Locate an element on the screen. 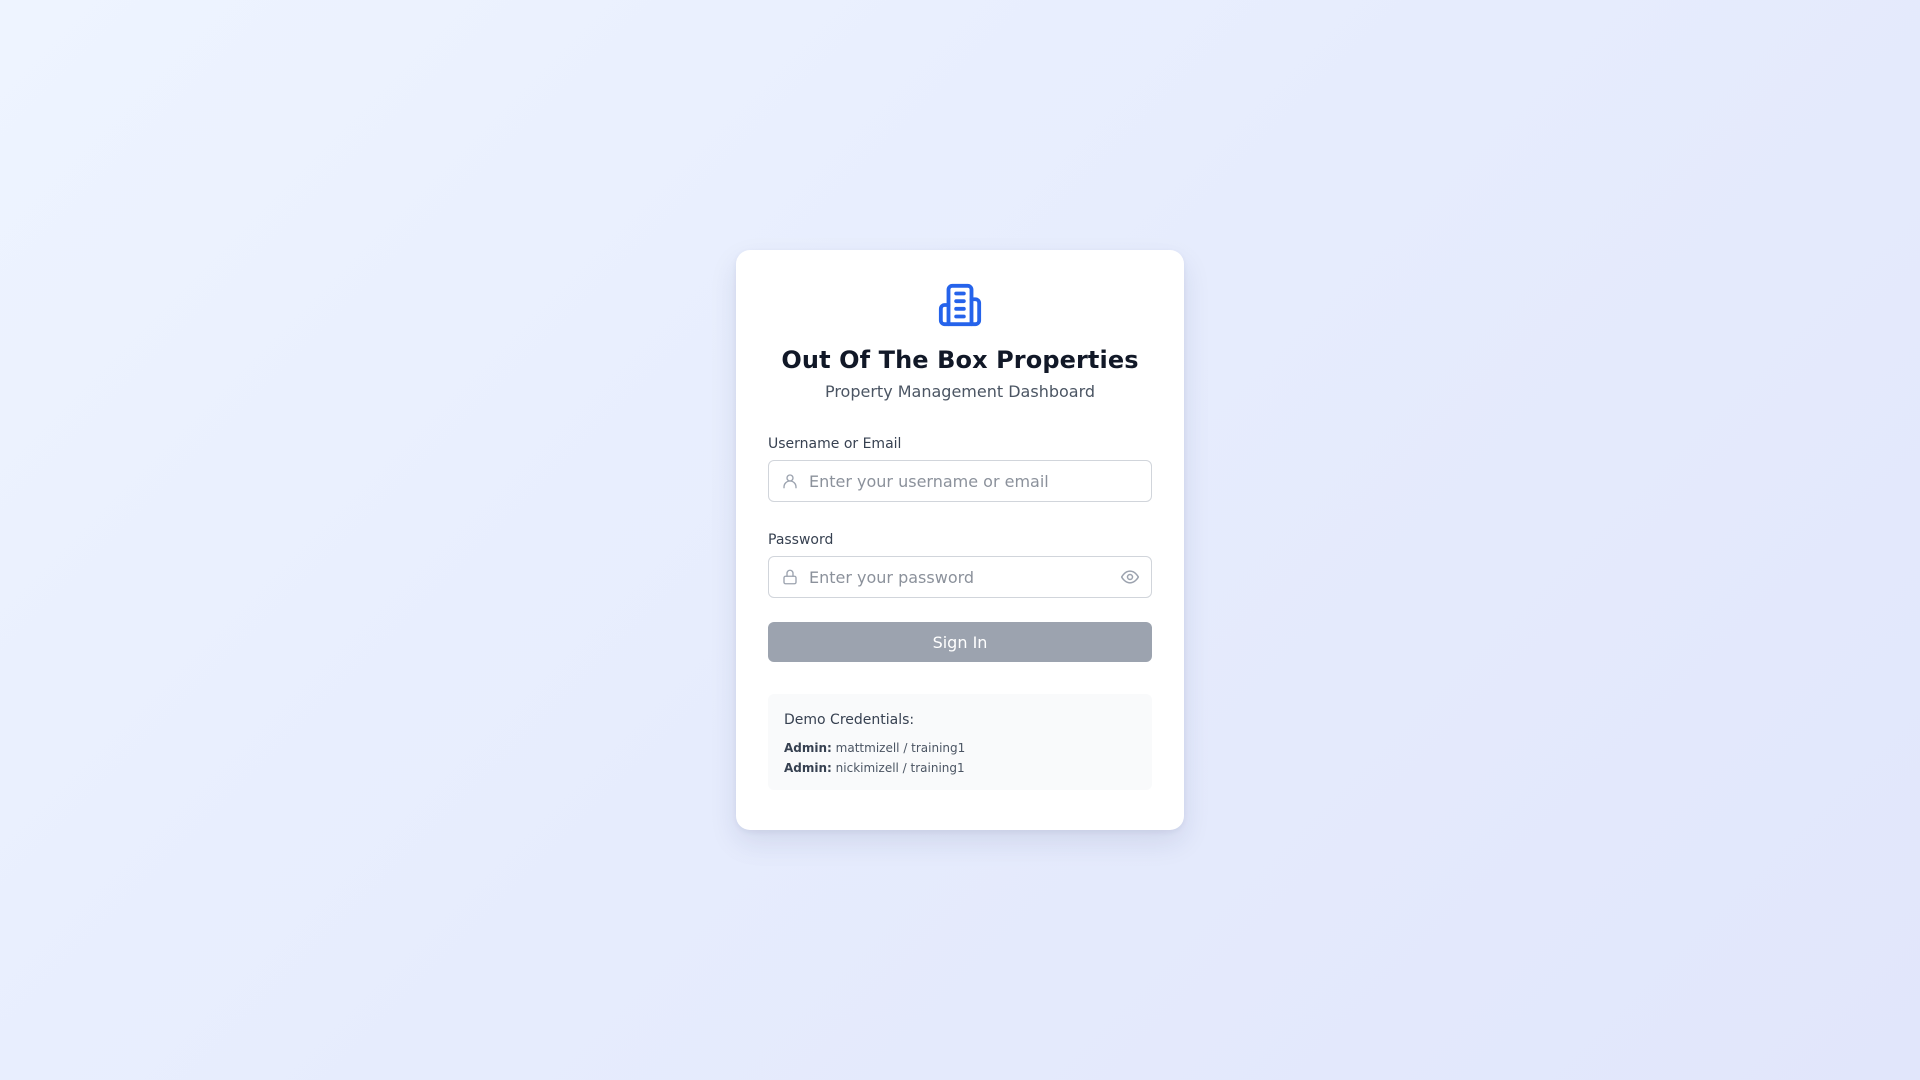 This screenshot has width=1920, height=1080. demo-credential-value: nickimizell / training1 is located at coordinates (900, 768).